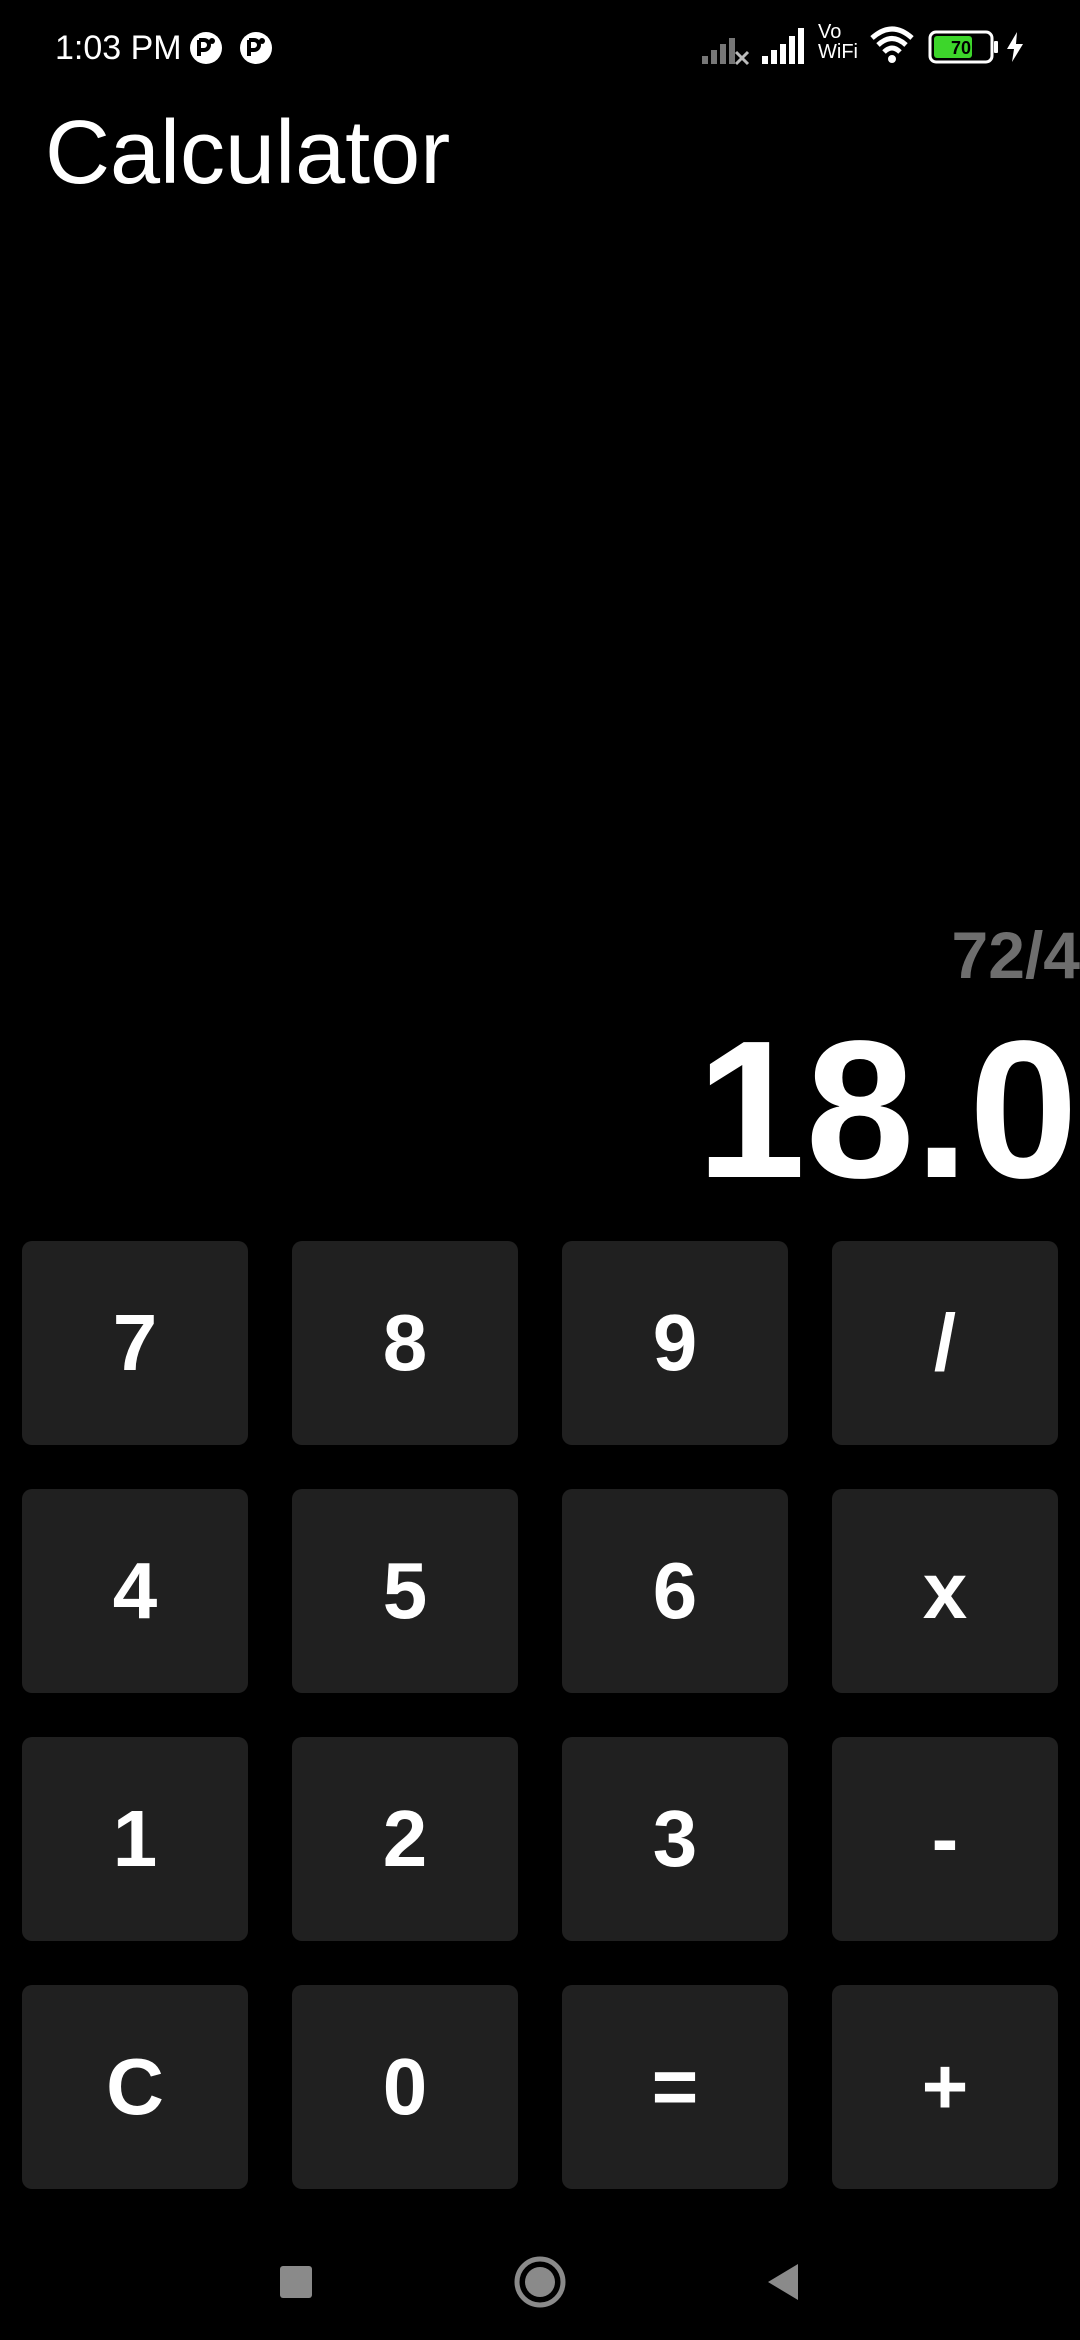 The width and height of the screenshot is (1080, 2340). I want to click on key-add: +, so click(945, 2087).